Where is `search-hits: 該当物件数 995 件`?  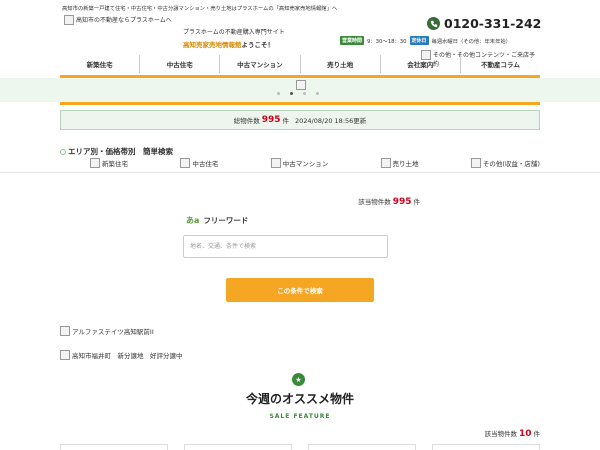 search-hits: 該当物件数 995 件 is located at coordinates (389, 201).